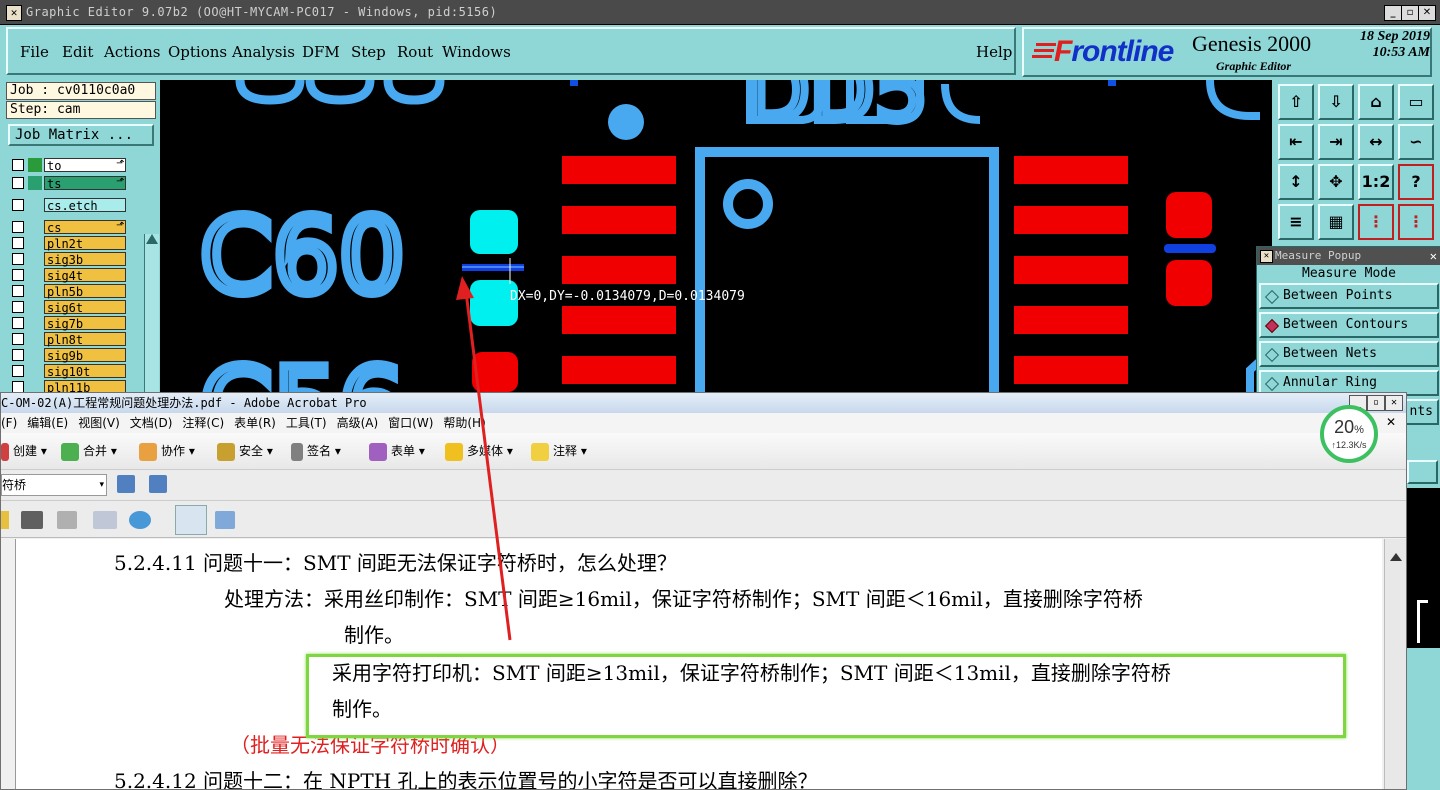  What do you see at coordinates (255, 423) in the screenshot?
I see `acrobat-menu-item: 表单(R)` at bounding box center [255, 423].